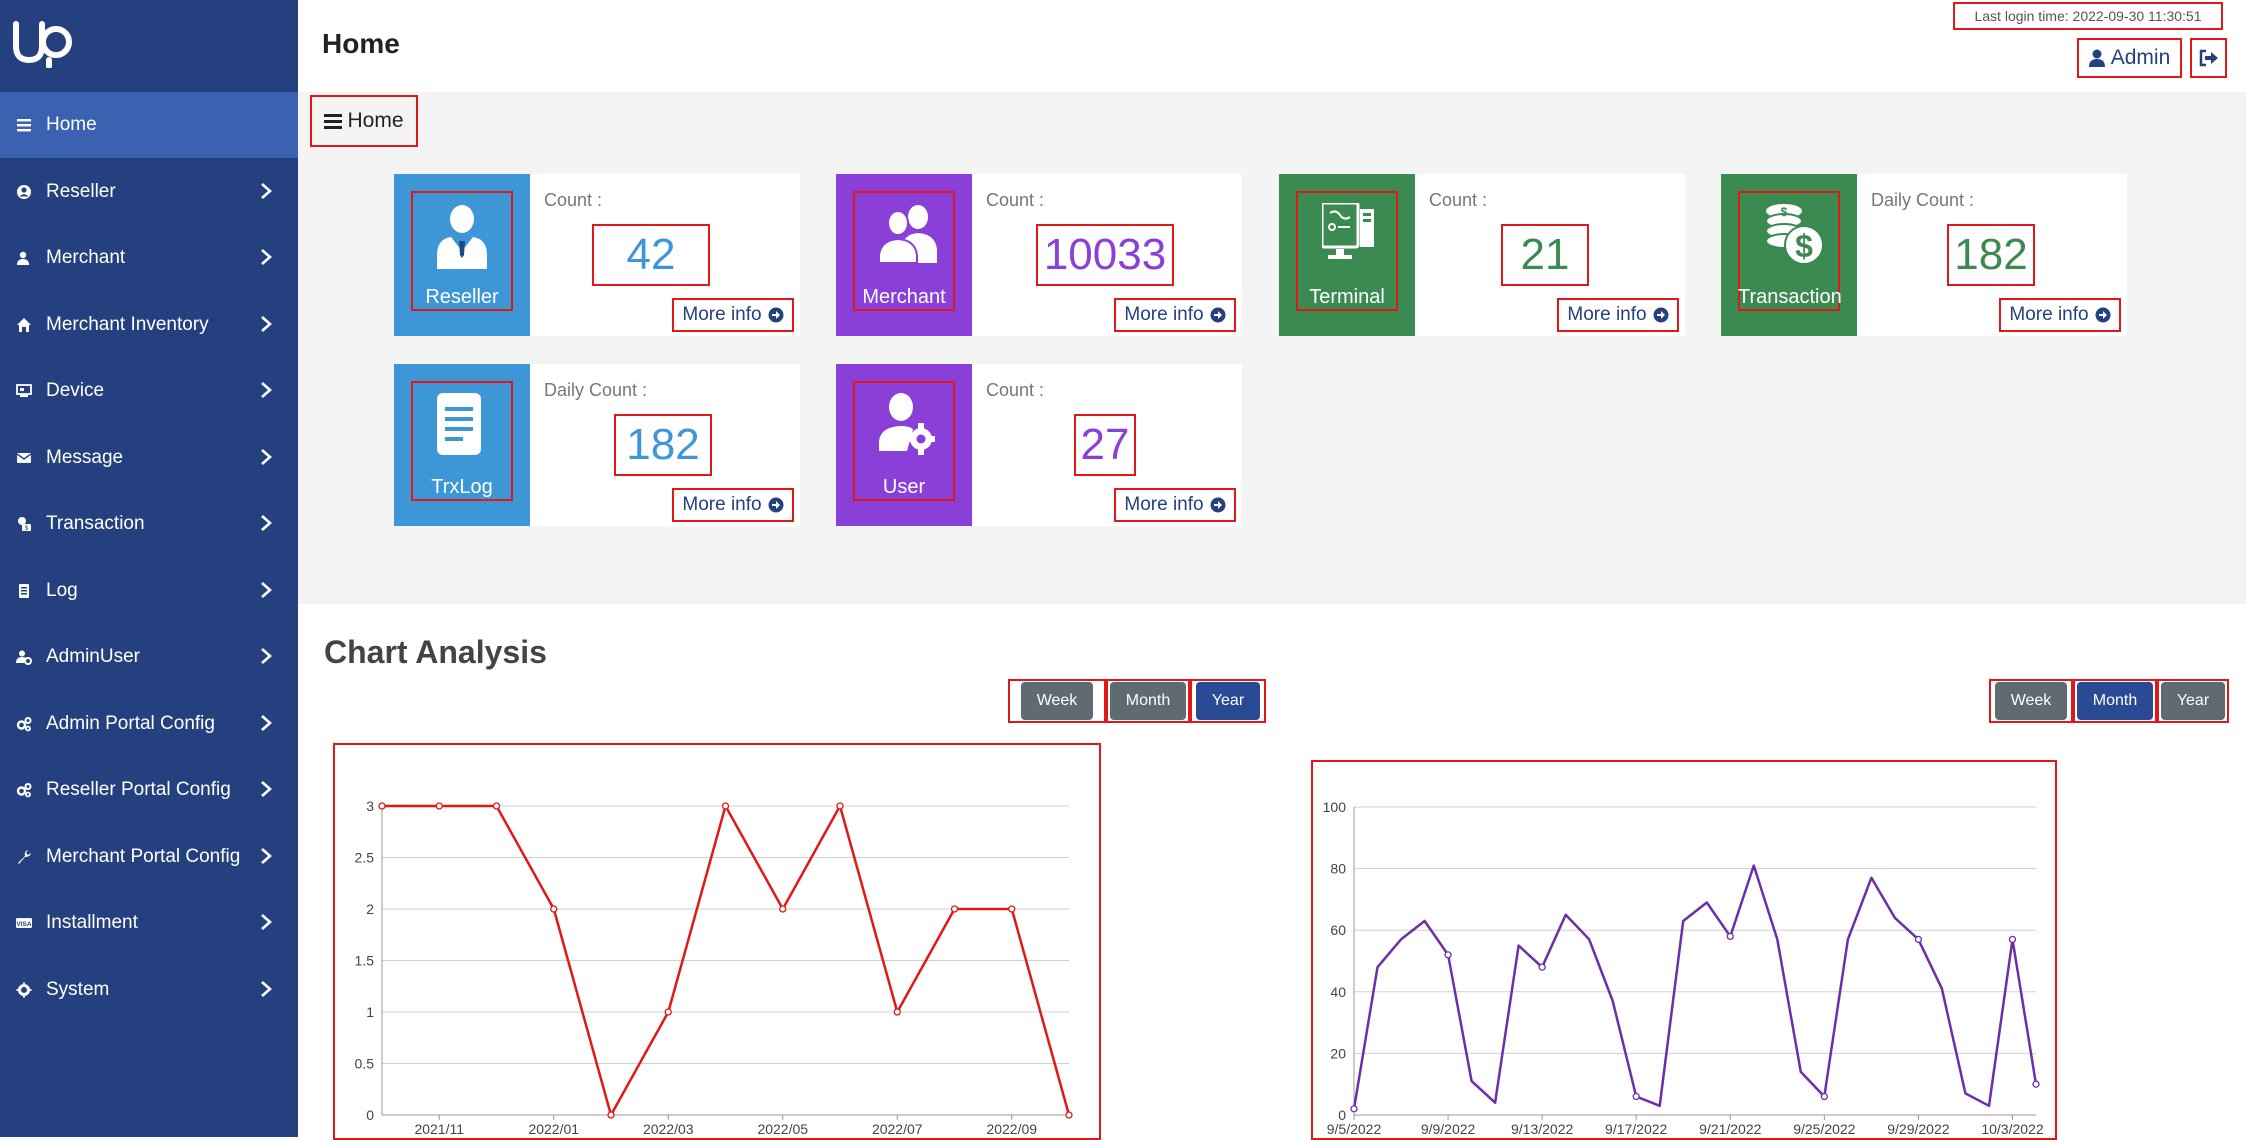 The image size is (2256, 1140). I want to click on card-color-panel: User, so click(904, 445).